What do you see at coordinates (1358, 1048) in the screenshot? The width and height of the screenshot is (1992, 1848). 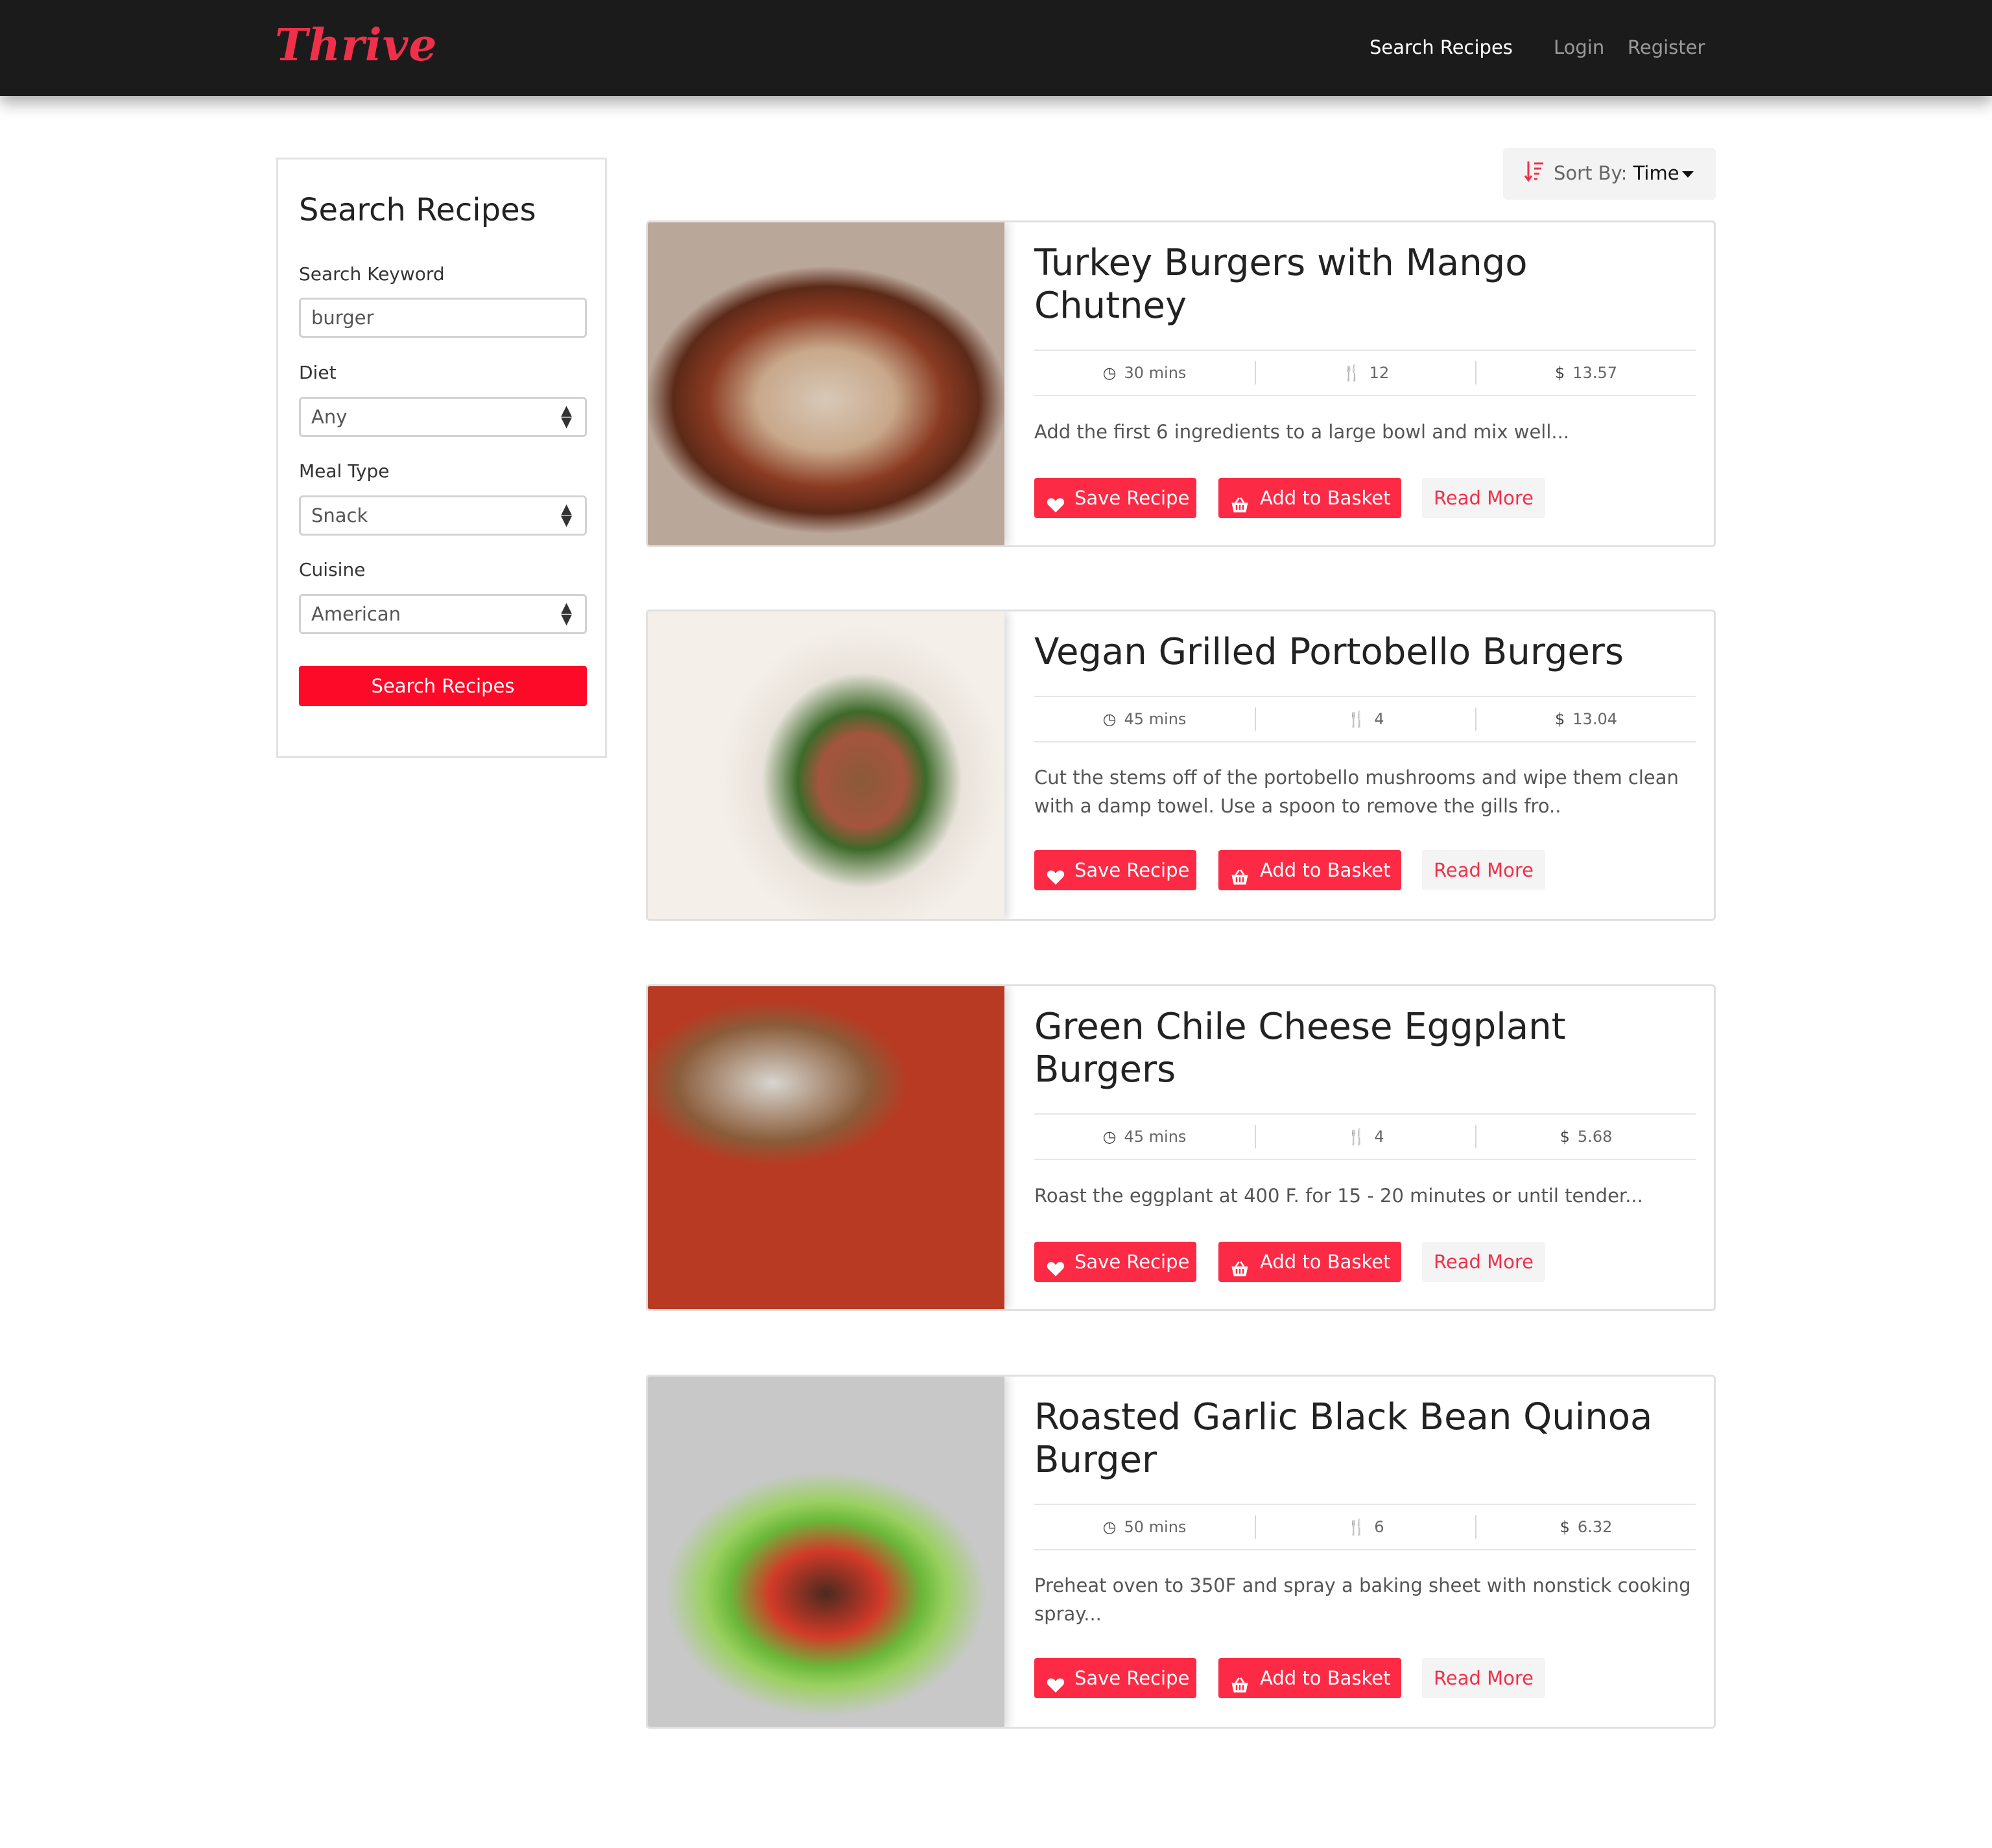 I see `recipe-title: Green Chile Cheese Eggplant Burgers` at bounding box center [1358, 1048].